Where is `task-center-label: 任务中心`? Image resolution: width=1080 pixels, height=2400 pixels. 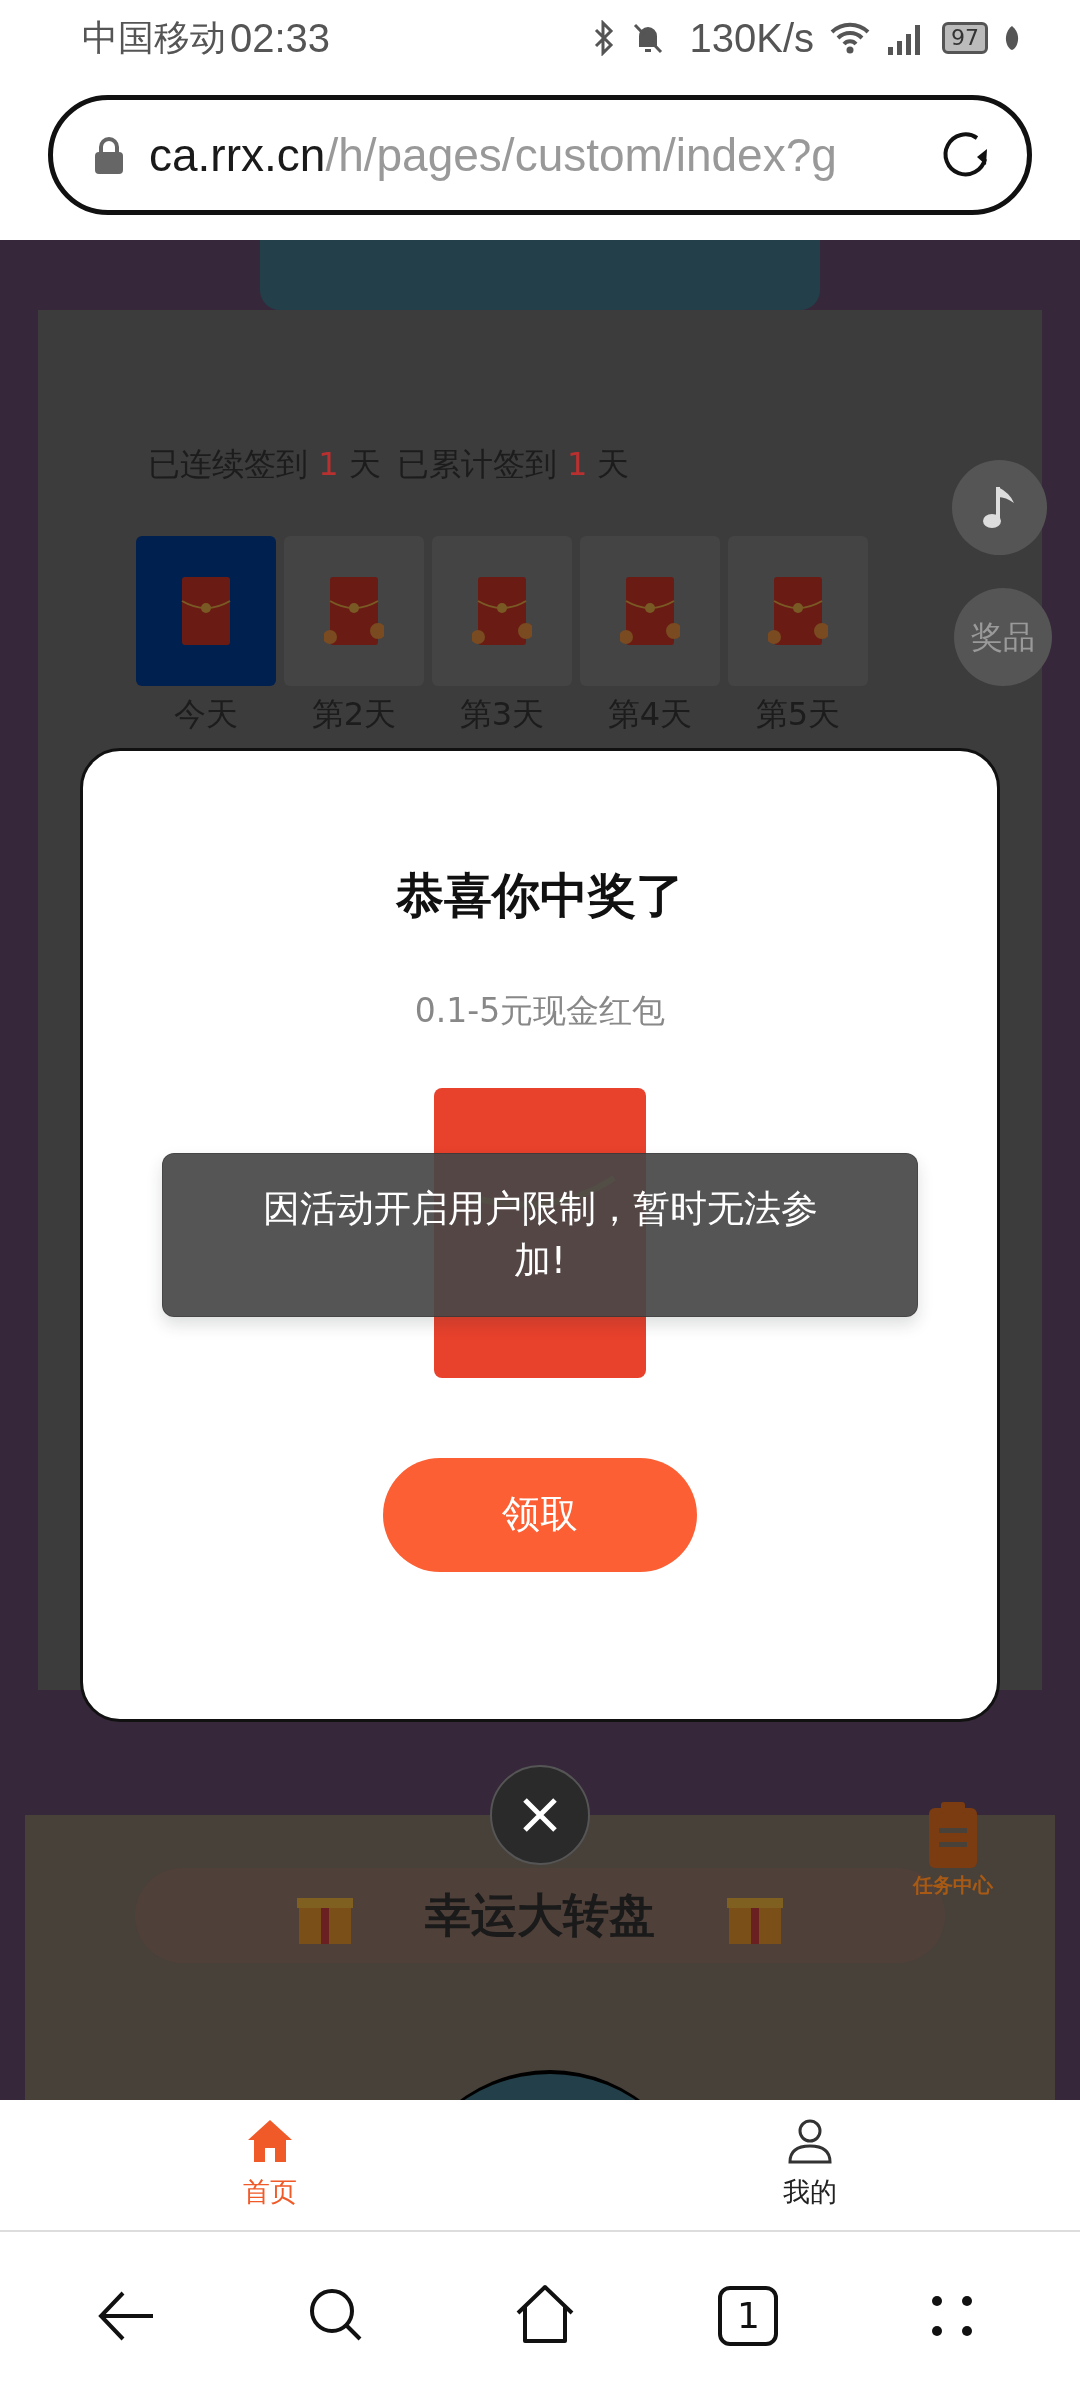 task-center-label: 任务中心 is located at coordinates (952, 1885).